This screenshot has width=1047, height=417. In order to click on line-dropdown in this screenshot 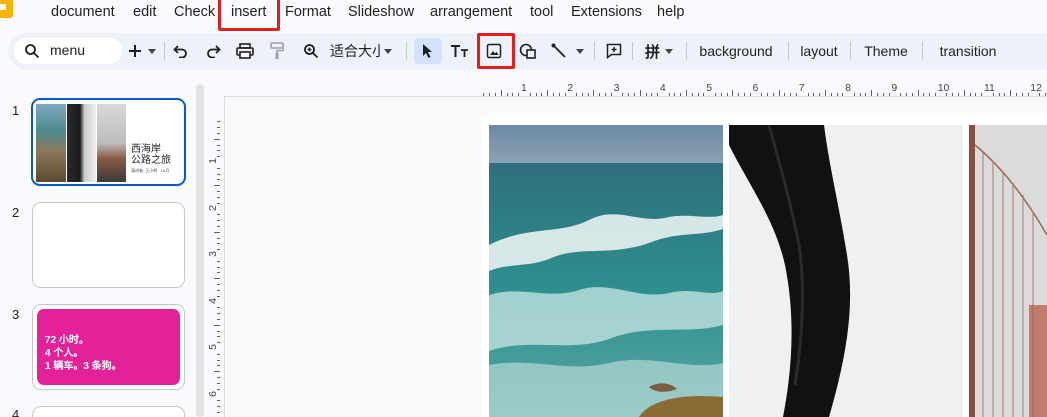, I will do `click(580, 51)`.